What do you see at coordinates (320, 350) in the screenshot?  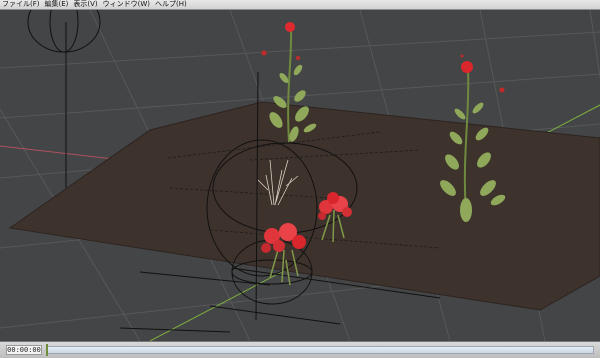 I see `timeline-scrubber` at bounding box center [320, 350].